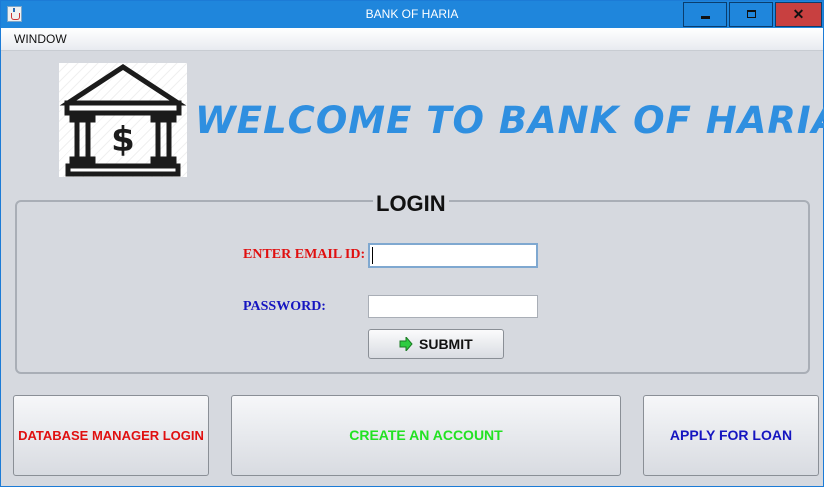  Describe the element at coordinates (446, 344) in the screenshot. I see `submit-label: SUBMIT` at that location.